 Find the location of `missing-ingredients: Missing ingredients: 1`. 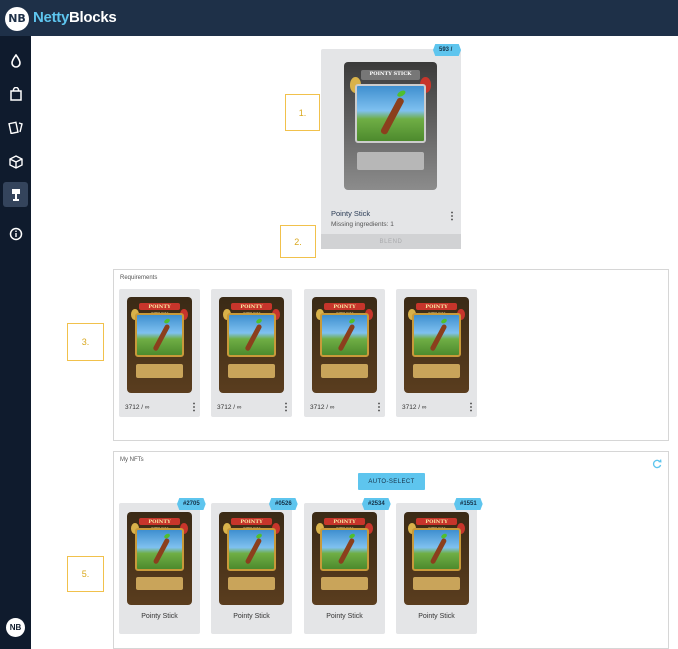

missing-ingredients: Missing ingredients: 1 is located at coordinates (362, 224).